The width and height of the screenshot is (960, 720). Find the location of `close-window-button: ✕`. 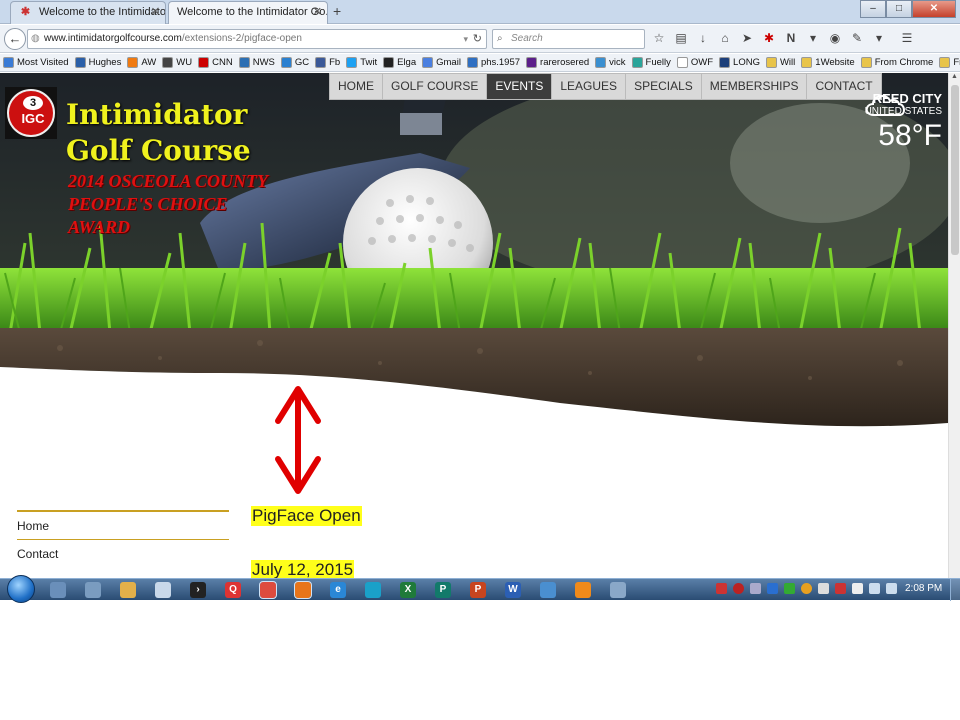

close-window-button: ✕ is located at coordinates (934, 9).